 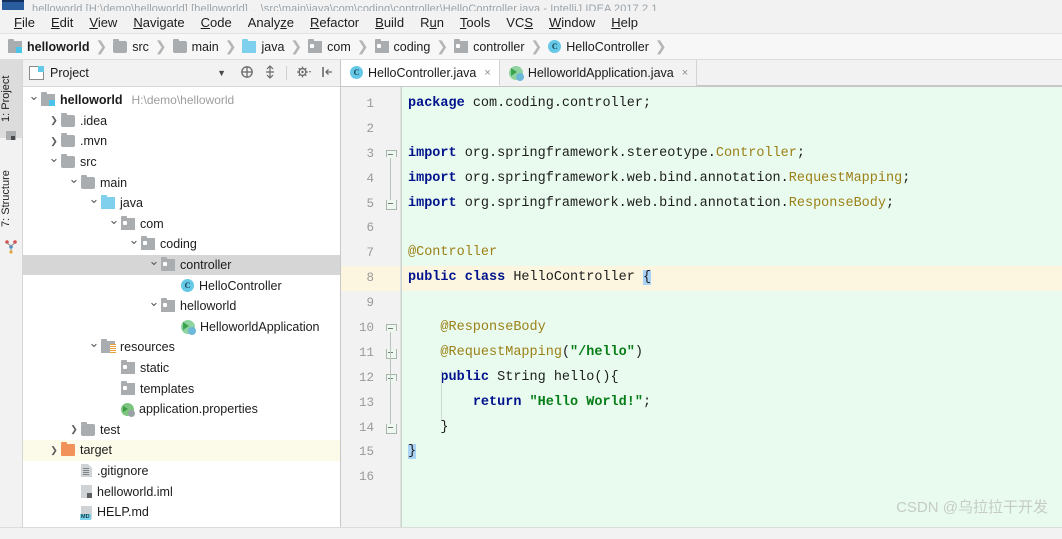 What do you see at coordinates (271, 22) in the screenshot?
I see `menu-item-analyze: Analyze` at bounding box center [271, 22].